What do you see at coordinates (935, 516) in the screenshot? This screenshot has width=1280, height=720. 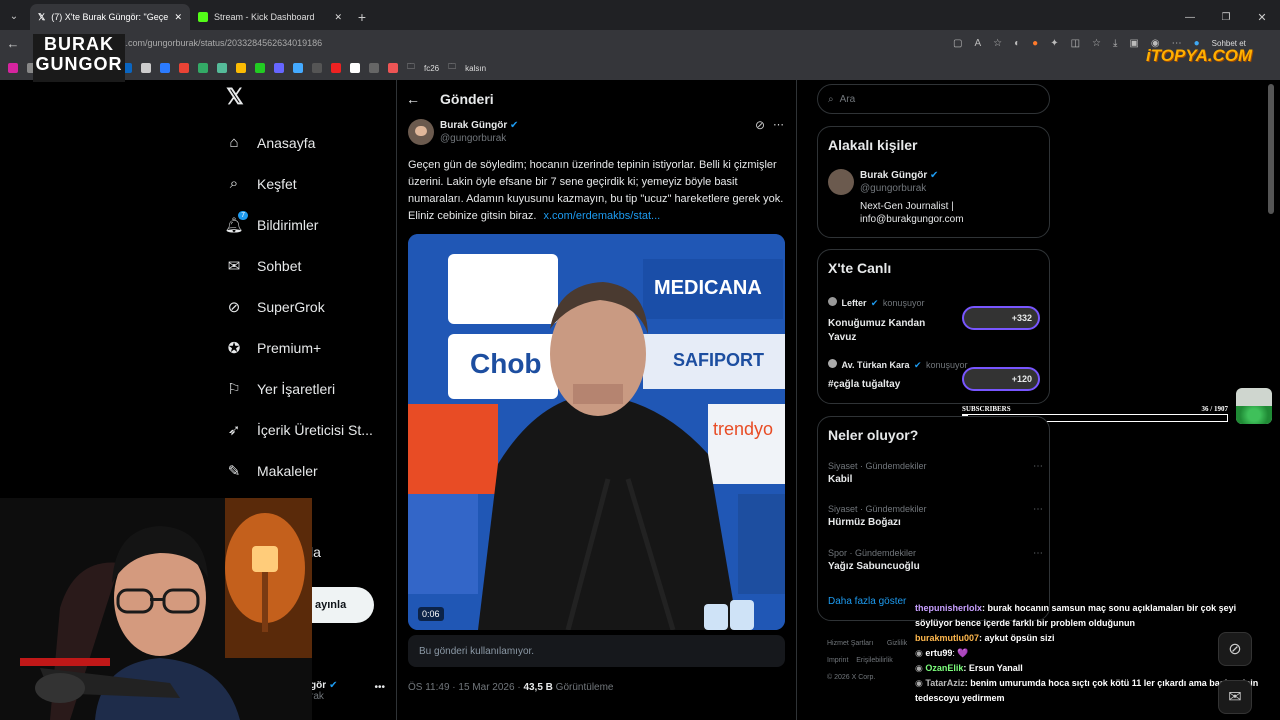 I see `trend-item: Siyaset · Gündemdekiler Hürmüz Boğazı ⋯` at bounding box center [935, 516].